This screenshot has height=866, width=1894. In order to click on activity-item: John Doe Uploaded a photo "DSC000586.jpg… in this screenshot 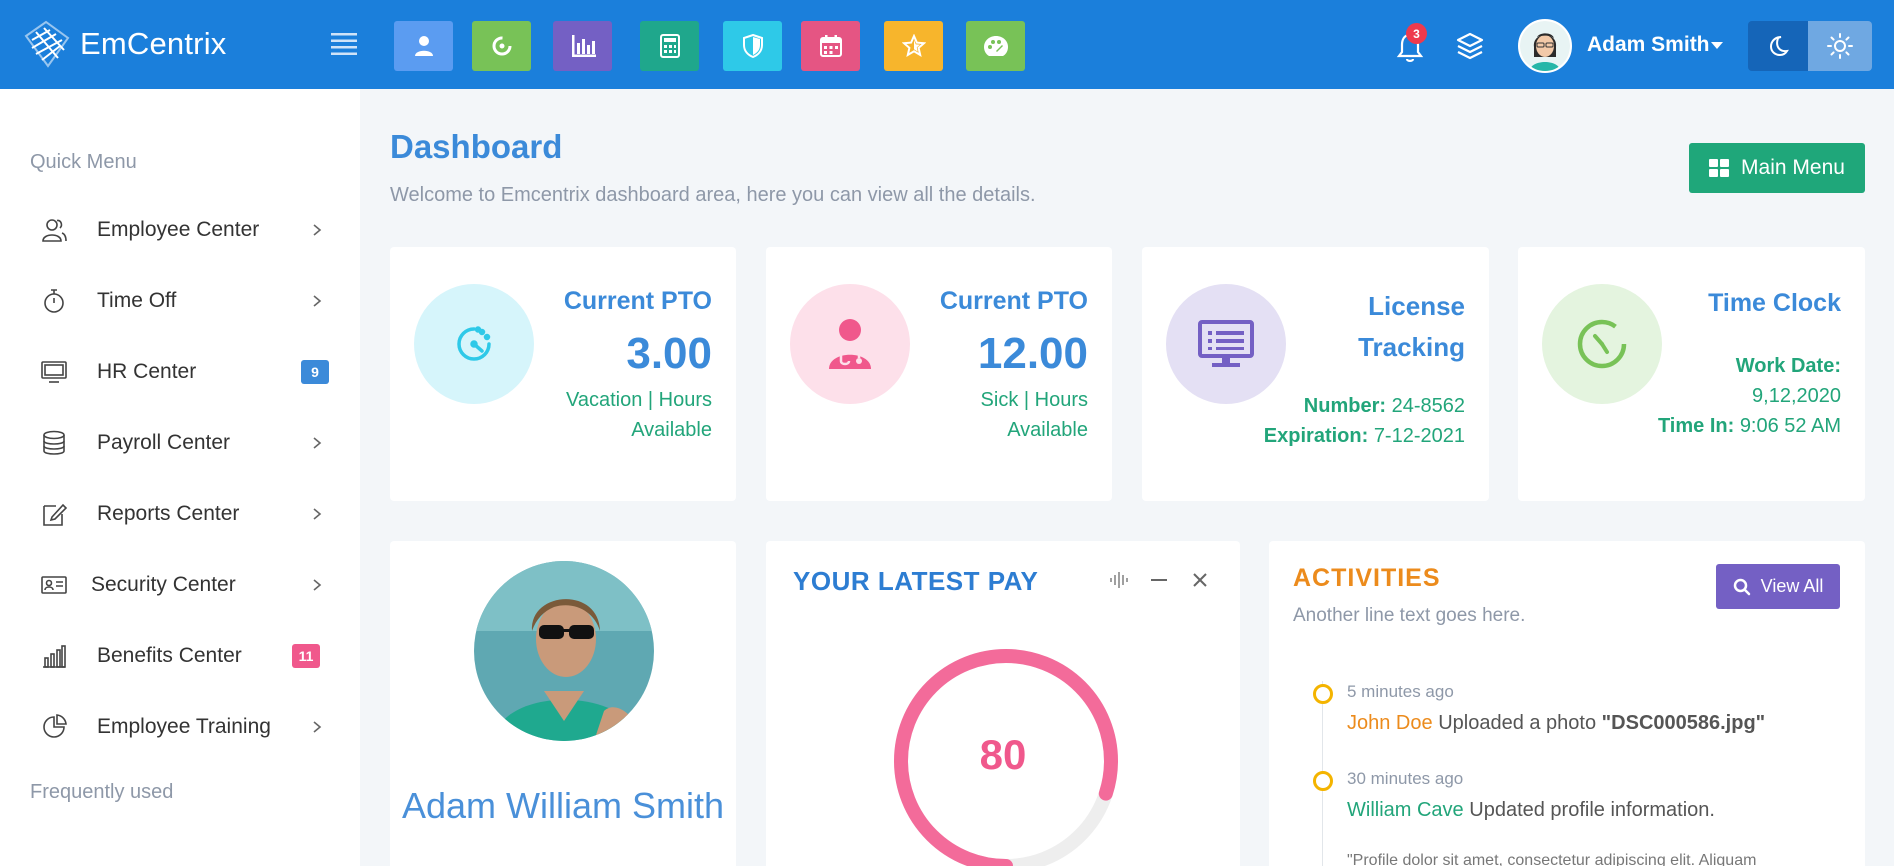, I will do `click(1556, 723)`.